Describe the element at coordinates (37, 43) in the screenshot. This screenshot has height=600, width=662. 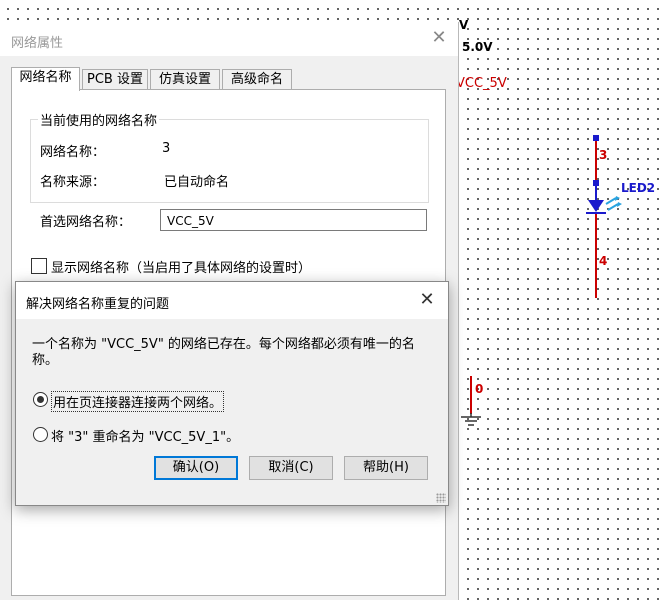
I see `net-properties-title: 网络属性` at that location.